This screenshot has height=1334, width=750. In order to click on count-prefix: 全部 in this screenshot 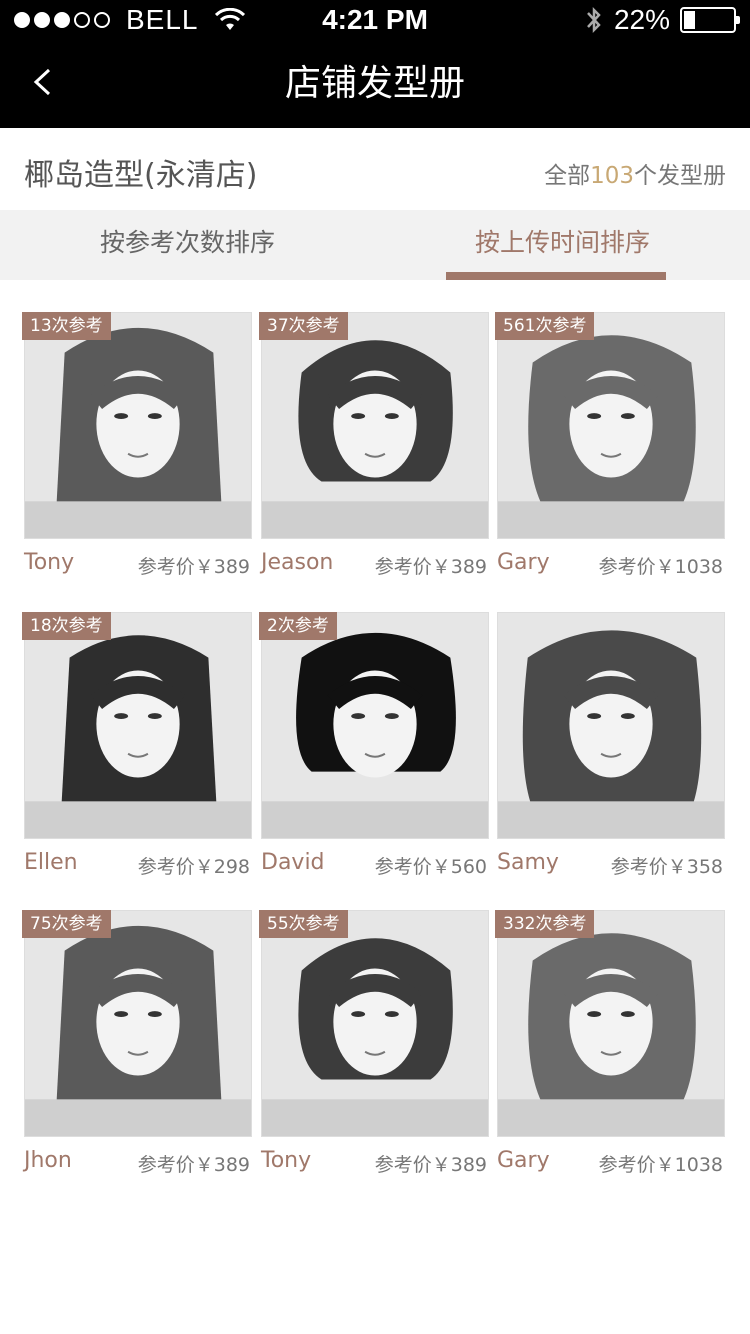, I will do `click(567, 176)`.